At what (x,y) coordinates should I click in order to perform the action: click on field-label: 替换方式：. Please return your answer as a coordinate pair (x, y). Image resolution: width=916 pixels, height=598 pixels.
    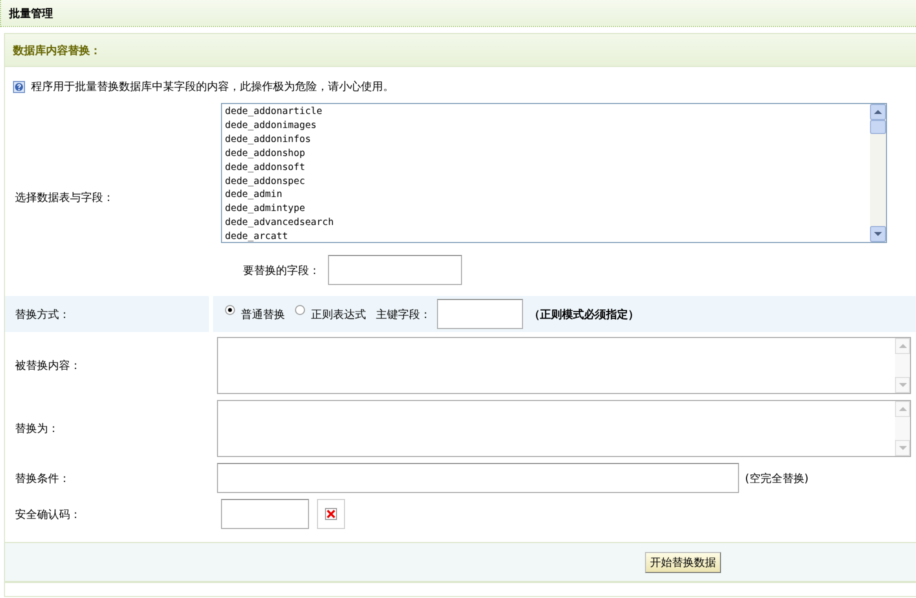
    Looking at the image, I should click on (42, 314).